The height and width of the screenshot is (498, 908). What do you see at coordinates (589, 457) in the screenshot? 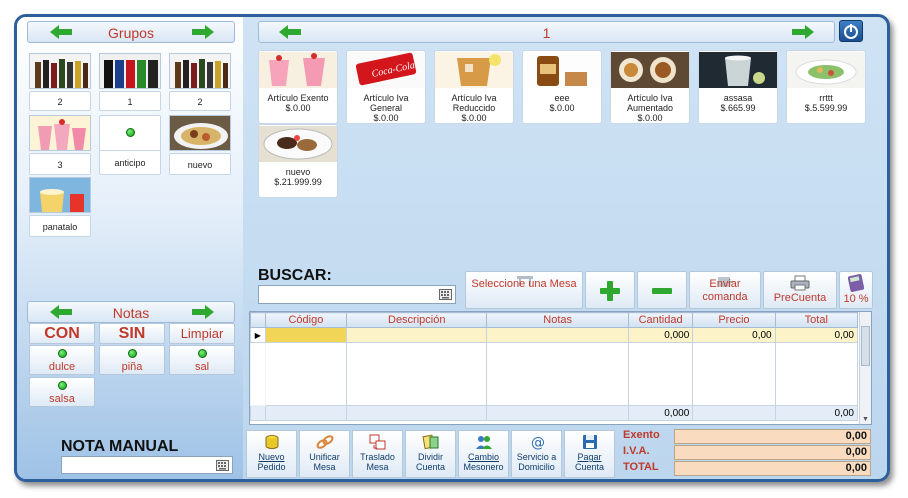
I see `pay-bill-label-1: Pagar` at bounding box center [589, 457].